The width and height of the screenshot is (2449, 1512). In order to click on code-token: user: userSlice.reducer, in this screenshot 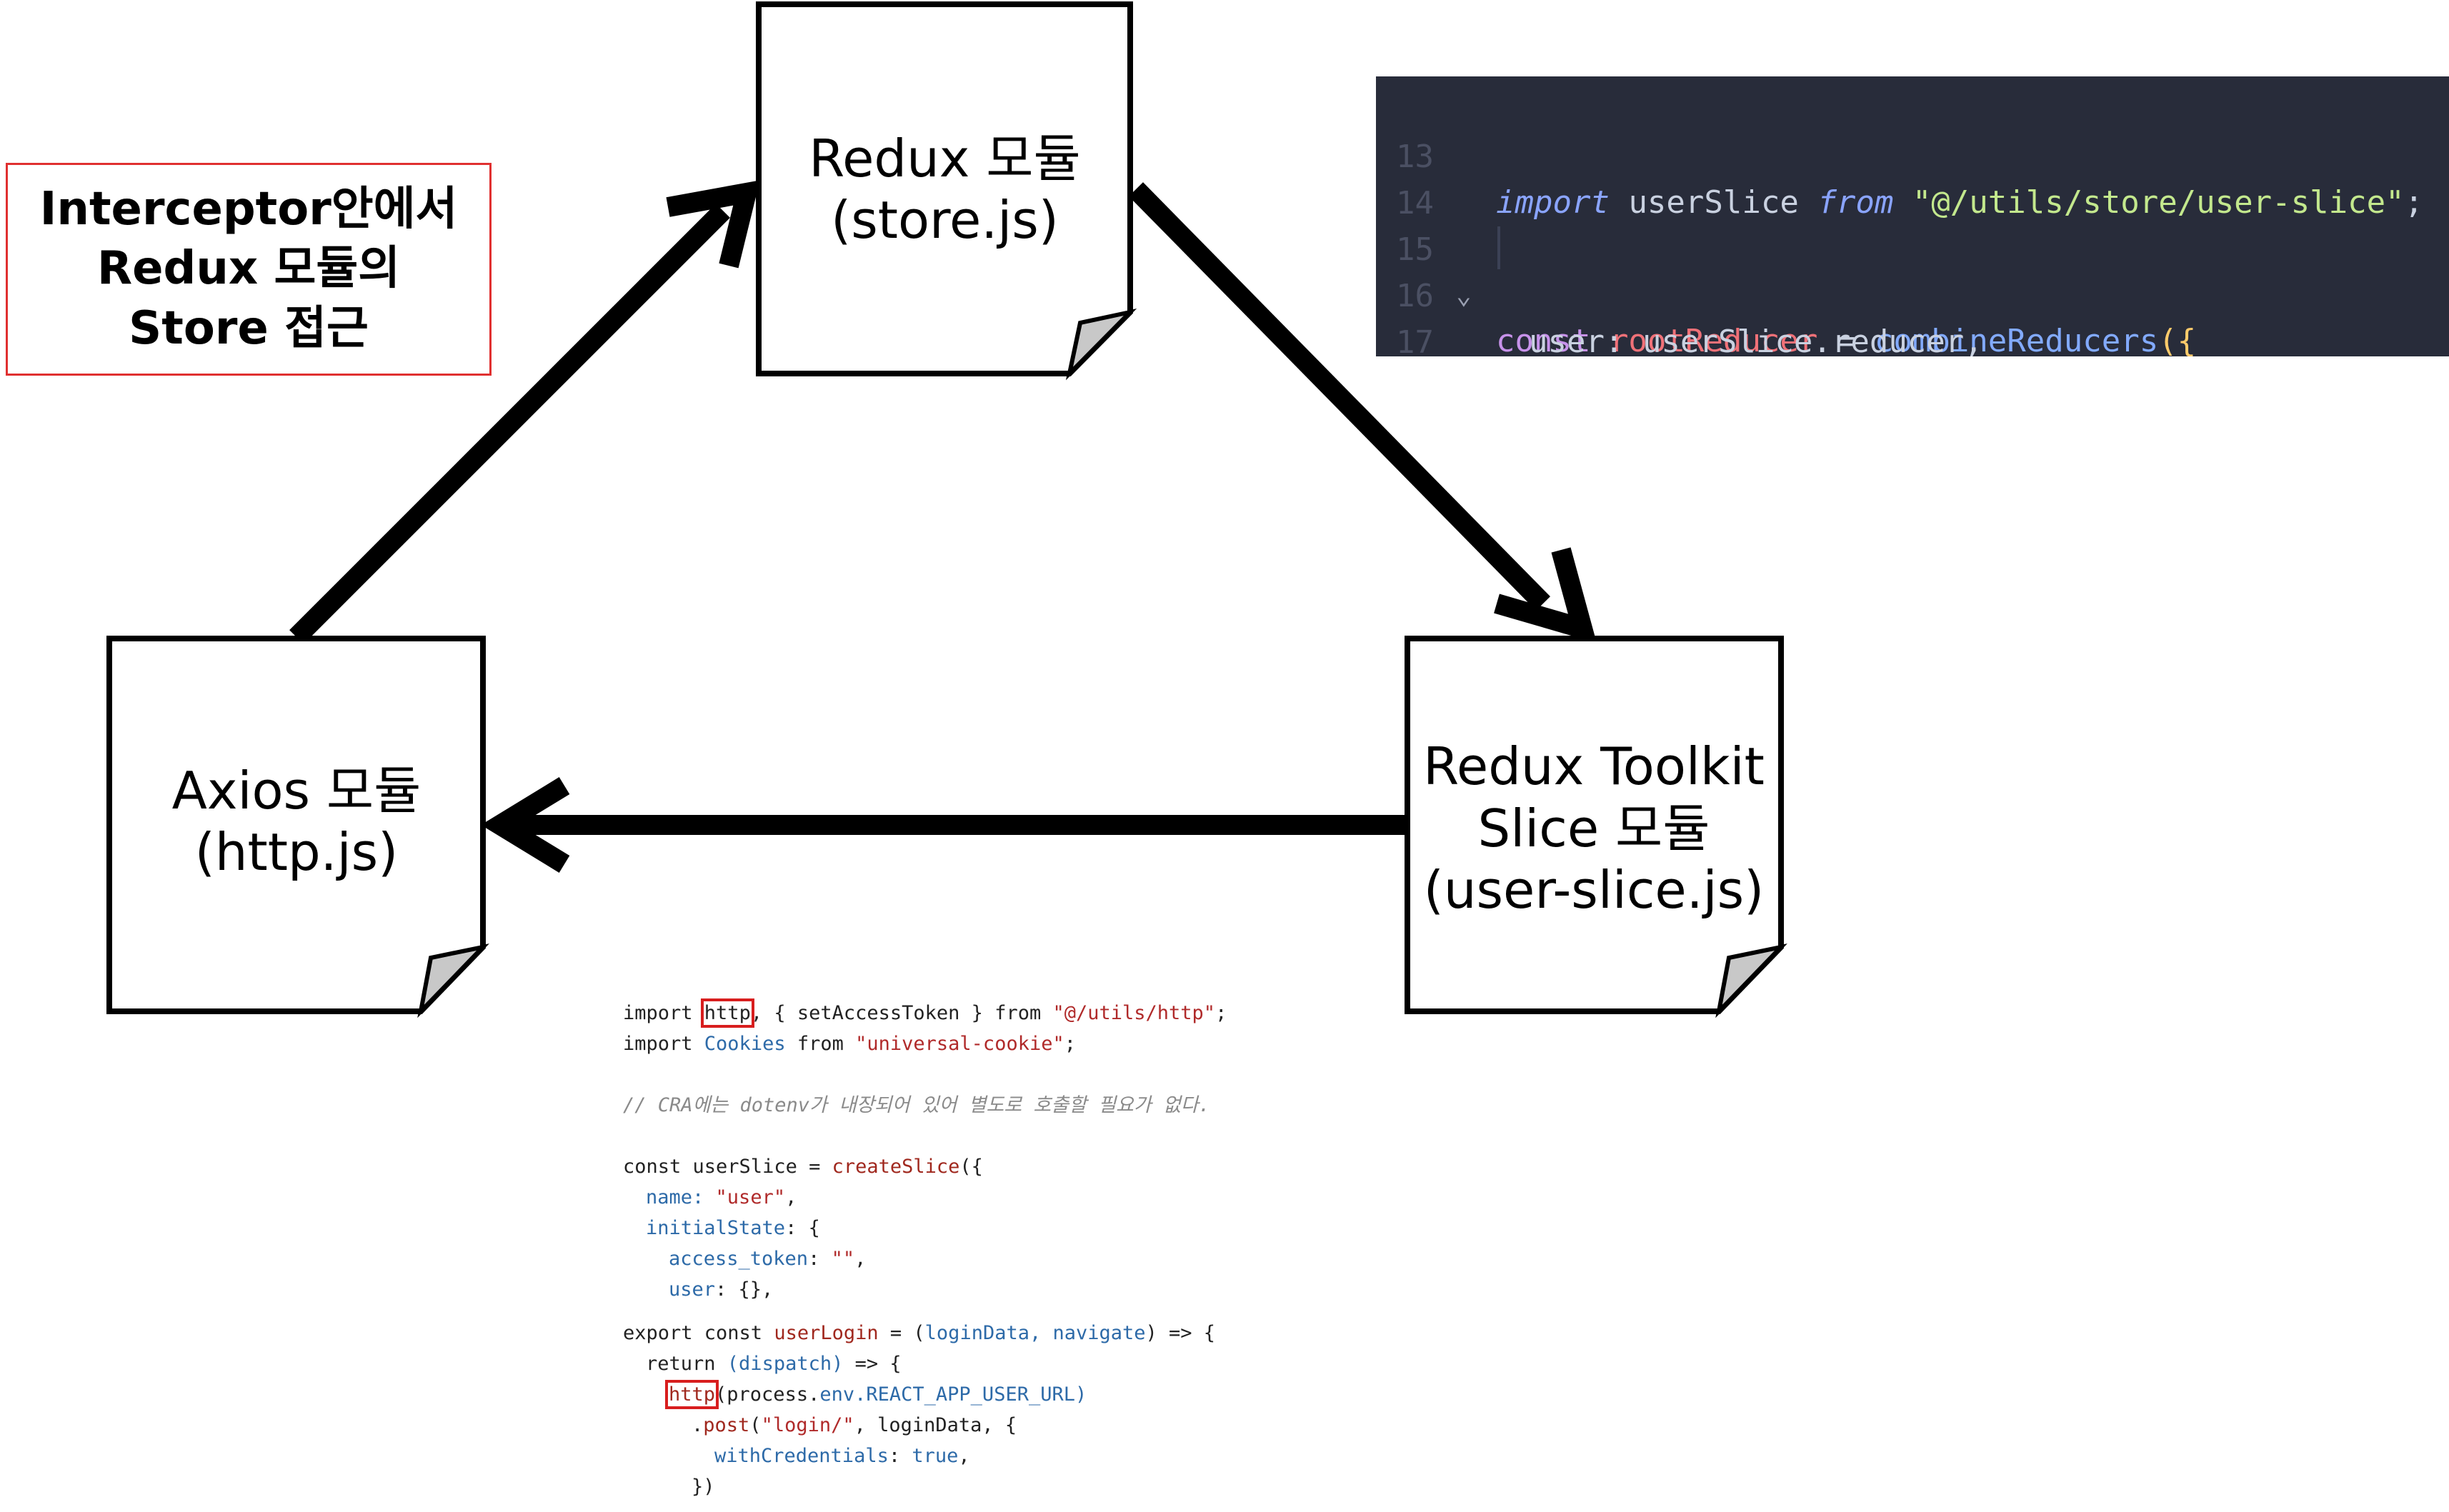, I will do `click(1756, 340)`.